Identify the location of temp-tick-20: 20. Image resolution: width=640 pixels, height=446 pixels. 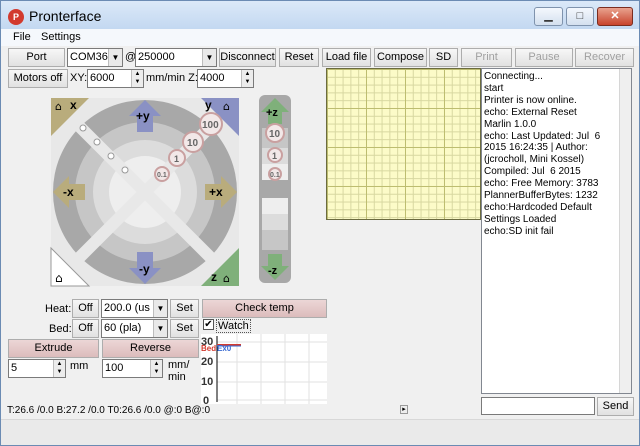
(207, 362).